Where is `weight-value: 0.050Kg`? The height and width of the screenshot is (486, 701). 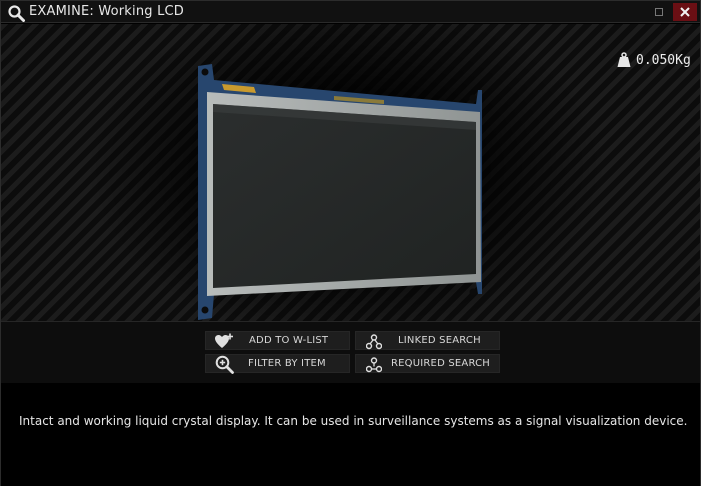 weight-value: 0.050Kg is located at coordinates (663, 60).